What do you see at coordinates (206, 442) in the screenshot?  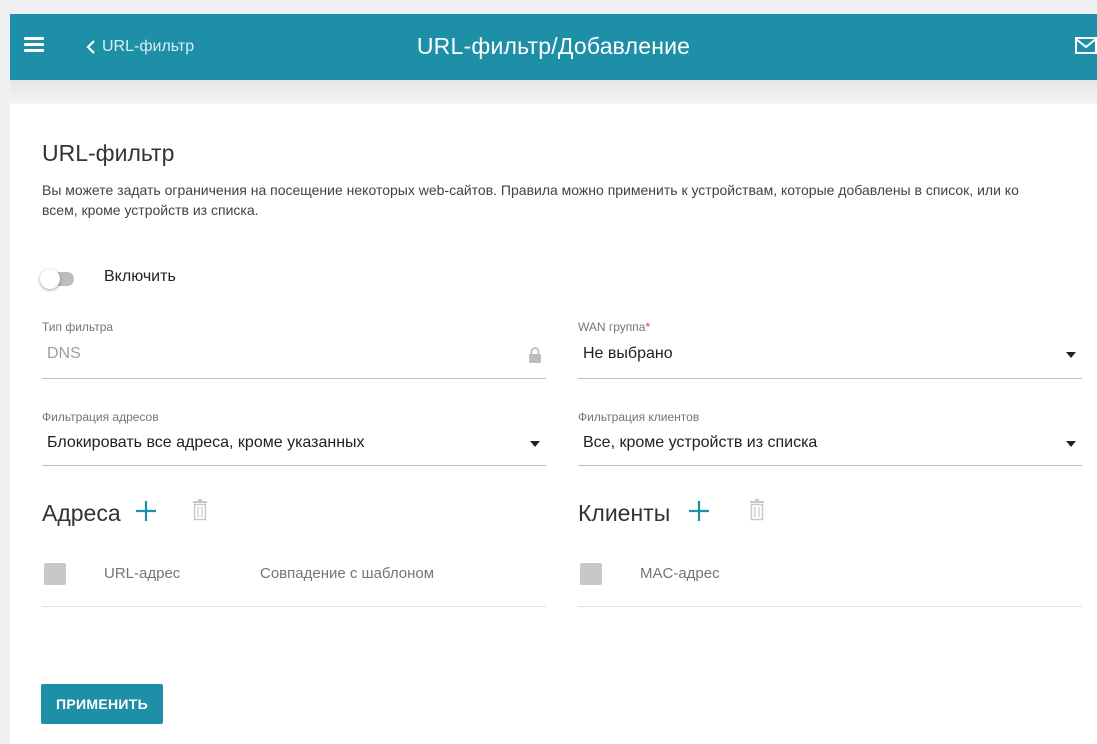 I see `address-filtering-value: Блокировать все адреса, кроме указанных` at bounding box center [206, 442].